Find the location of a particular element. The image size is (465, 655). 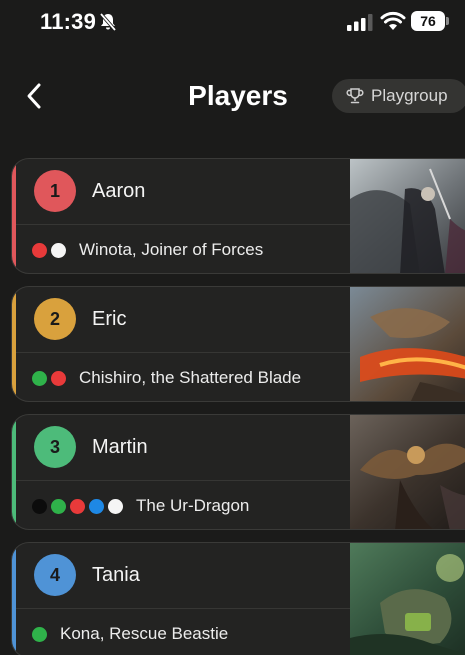

commander-name: Winota, Joiner of Forces is located at coordinates (171, 249).